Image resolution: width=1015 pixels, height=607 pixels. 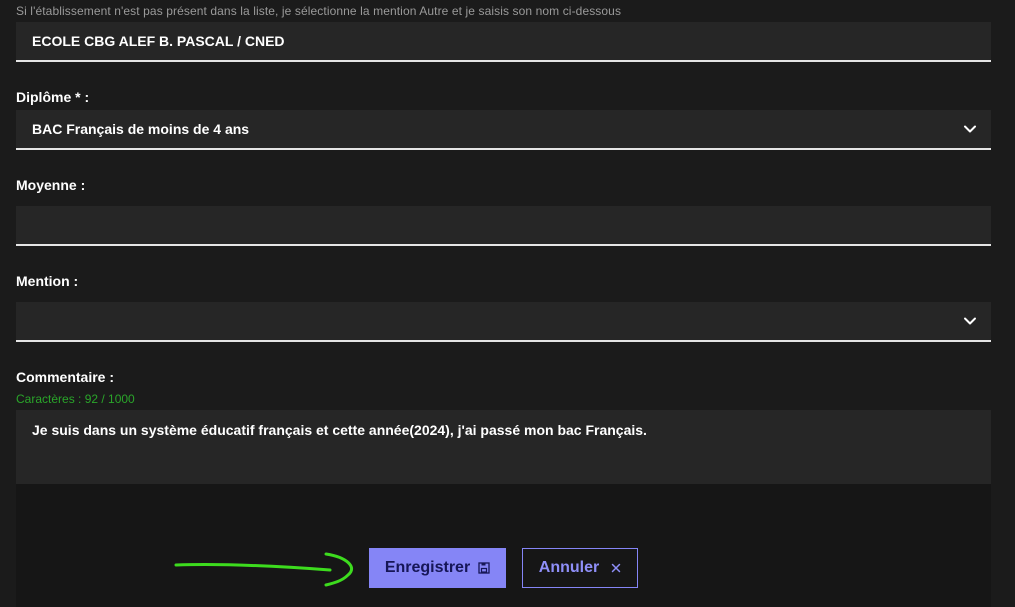 I want to click on save-button: Enregistrer, so click(x=437, y=568).